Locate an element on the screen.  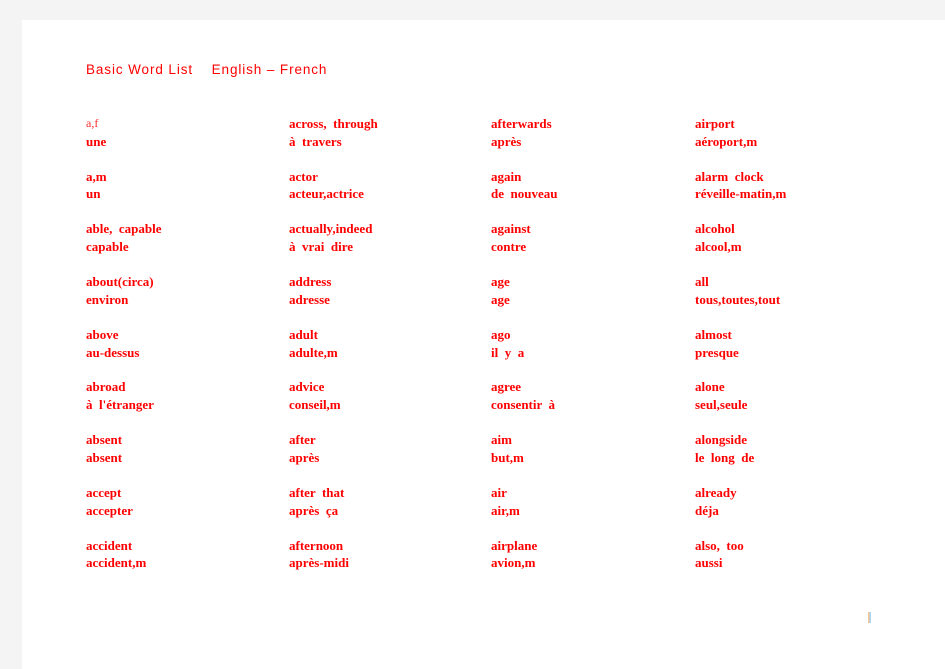
word-entry: also, too aussi is located at coordinates (795, 563).